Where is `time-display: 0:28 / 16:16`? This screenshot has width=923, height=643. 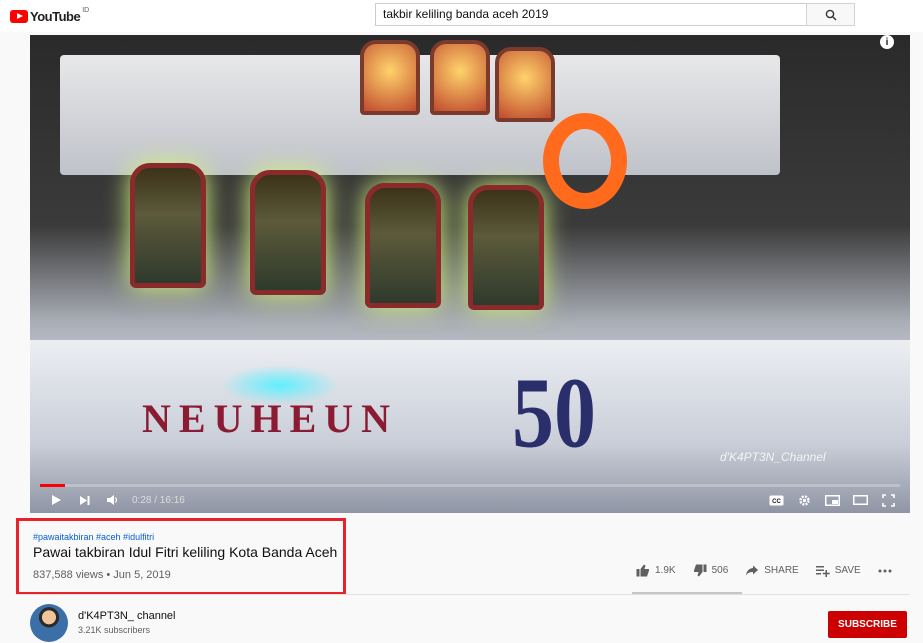
time-display: 0:28 / 16:16 is located at coordinates (158, 500).